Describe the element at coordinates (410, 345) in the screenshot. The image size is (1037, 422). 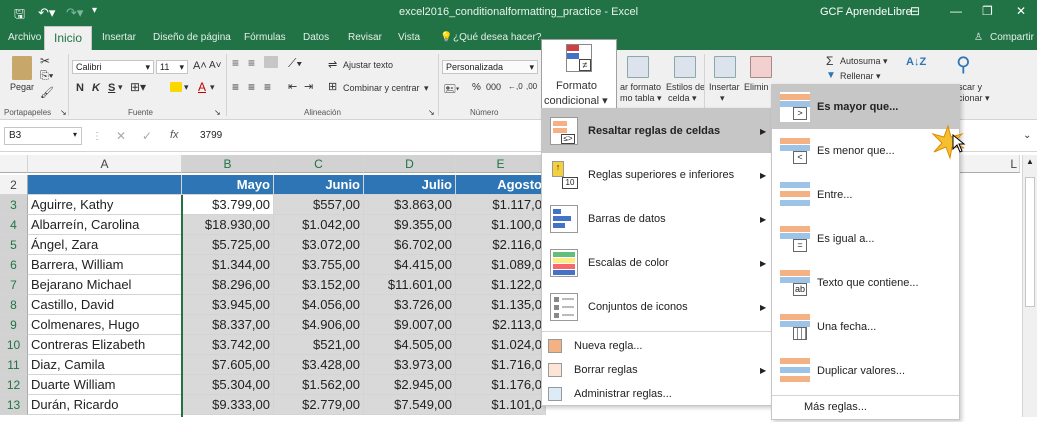
I see `value-cell: $4.505,00` at that location.